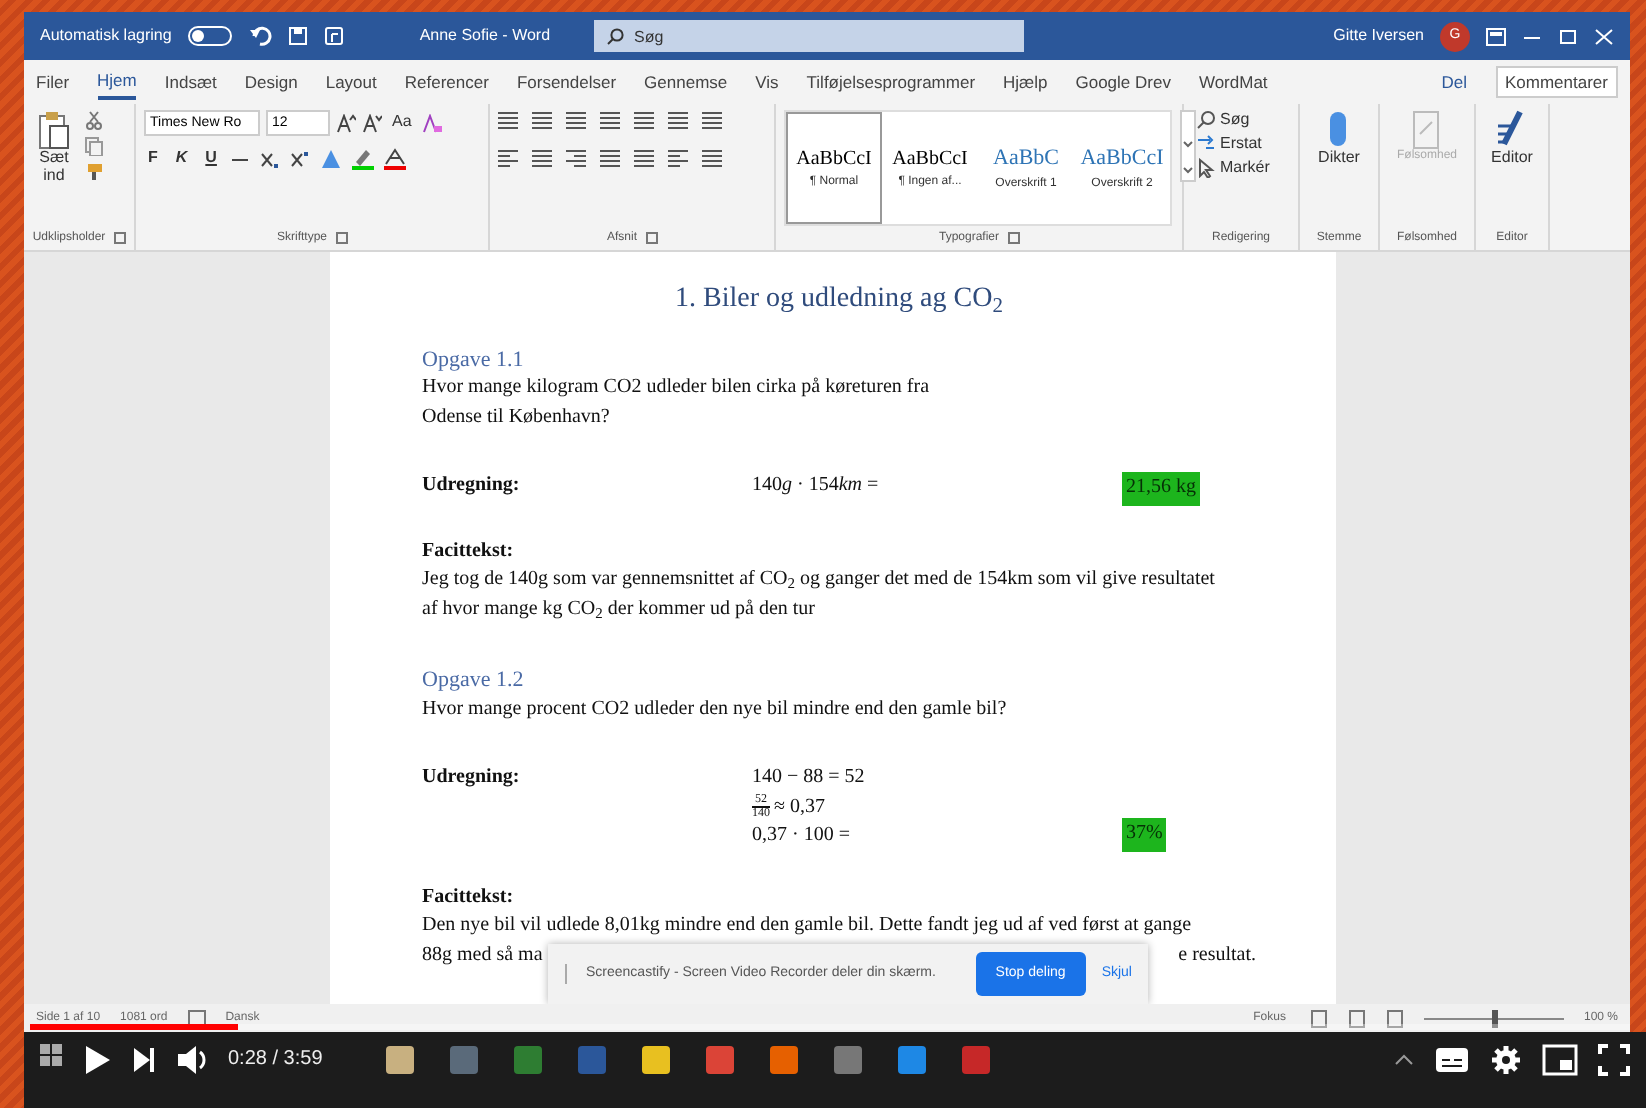 This screenshot has height=1108, width=1646. I want to click on pen-lines-icon, so click(1512, 130).